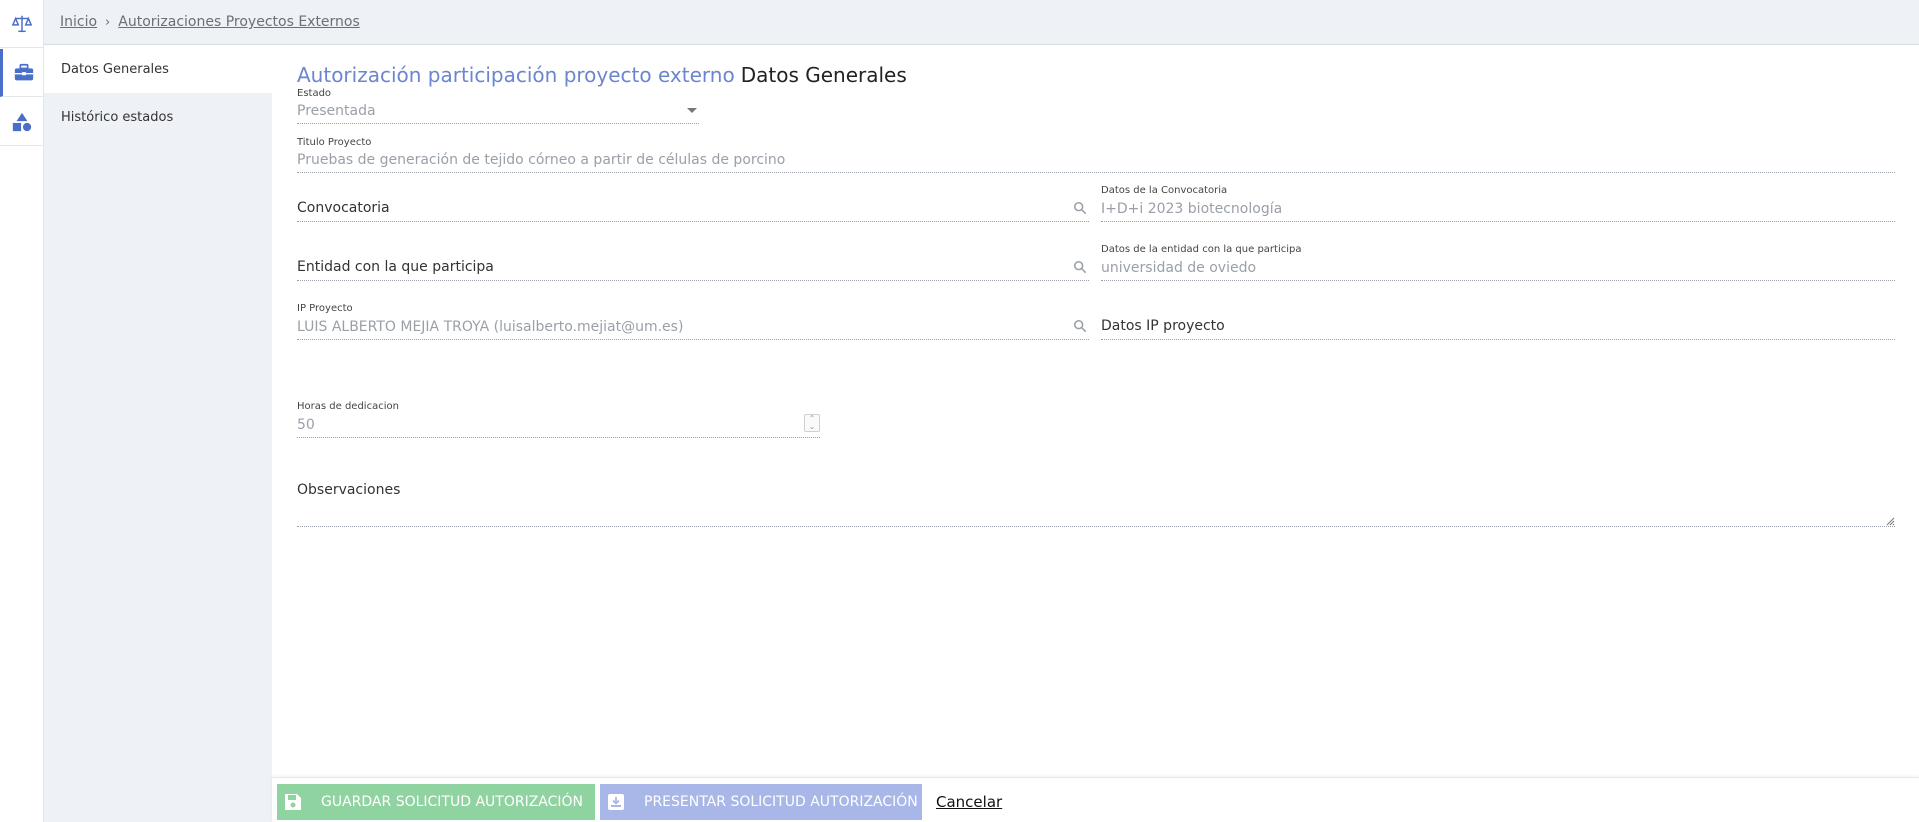 The width and height of the screenshot is (1919, 822). What do you see at coordinates (1179, 268) in the screenshot?
I see `datos-entidad-value: universidad de oviedo` at bounding box center [1179, 268].